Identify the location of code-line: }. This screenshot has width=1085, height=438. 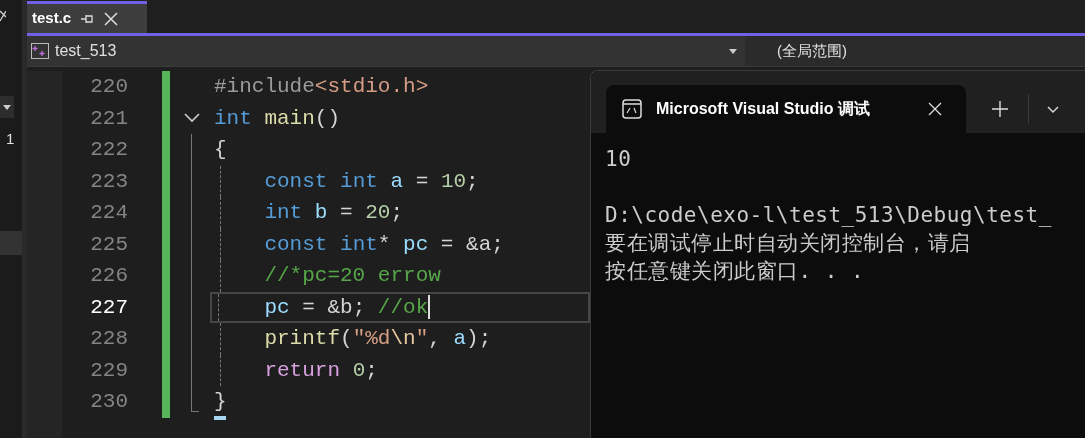
(220, 402).